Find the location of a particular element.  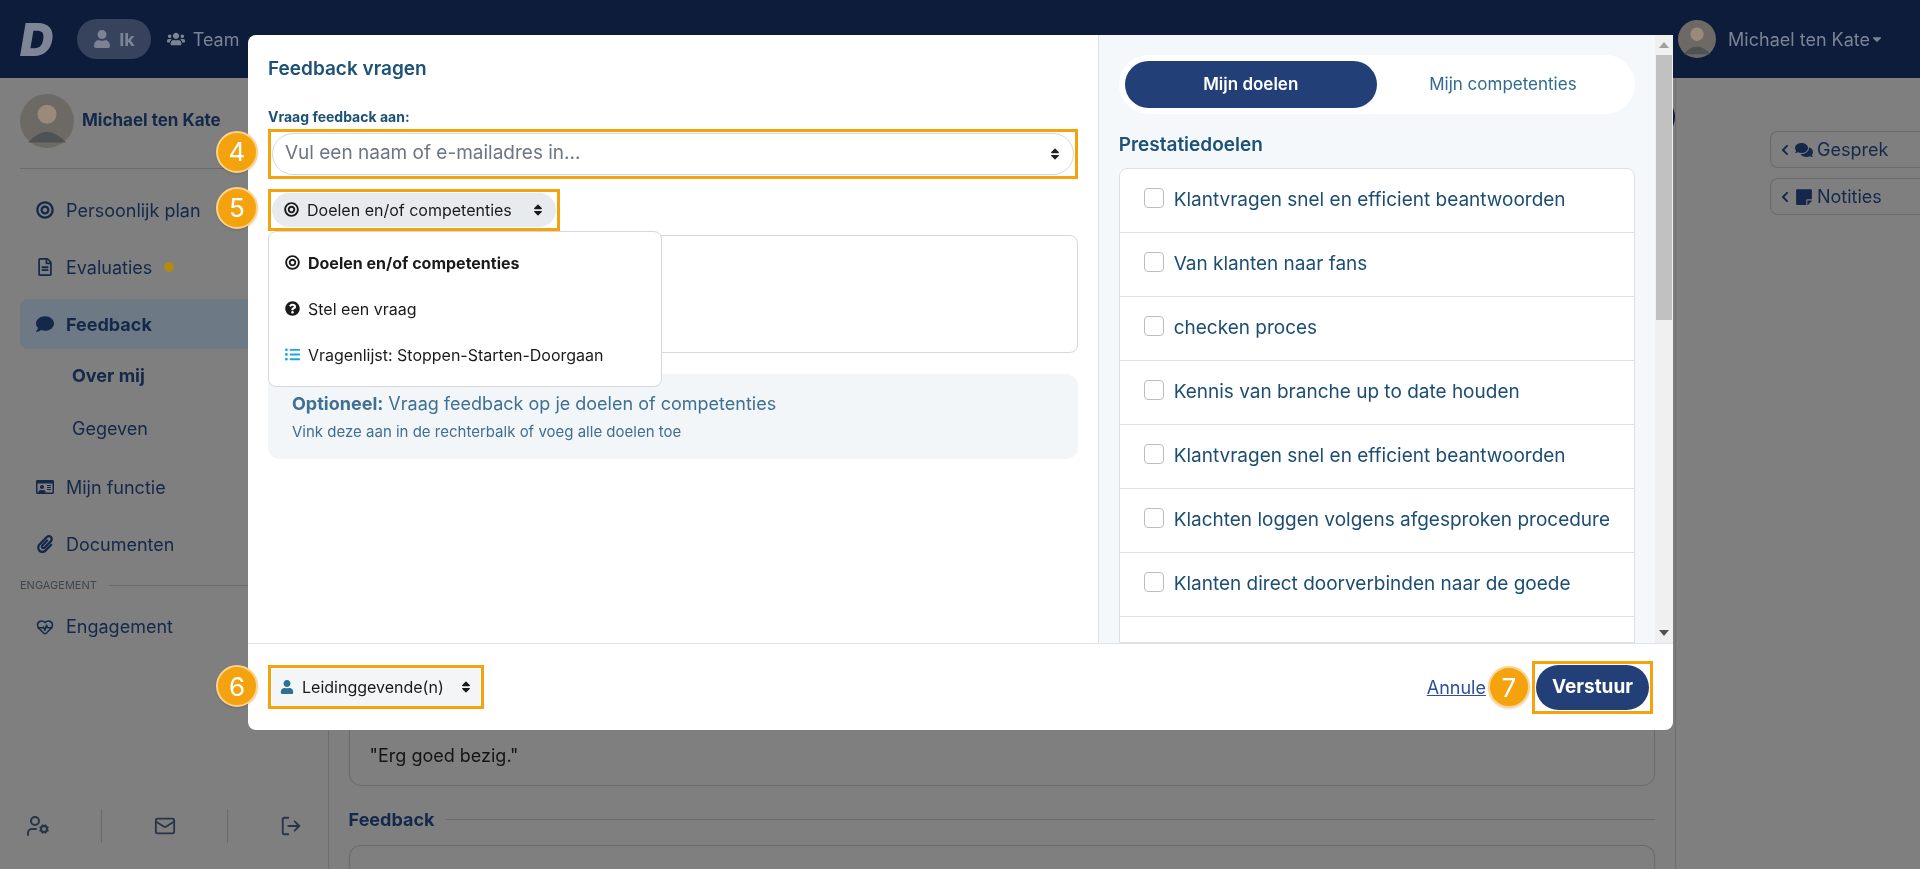

user-menu: Michael ten Kate is located at coordinates (1806, 39).